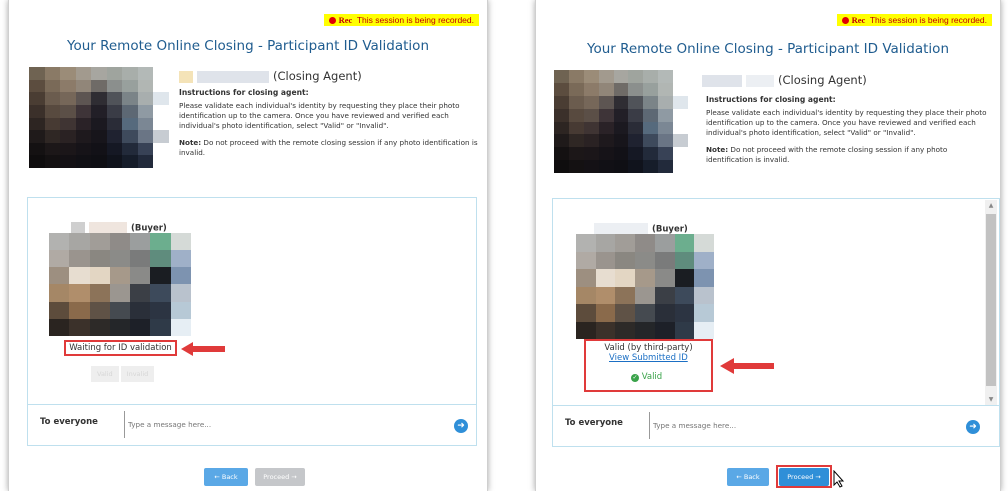 The image size is (1008, 491). Describe the element at coordinates (717, 149) in the screenshot. I see `note-label: Note:` at that location.